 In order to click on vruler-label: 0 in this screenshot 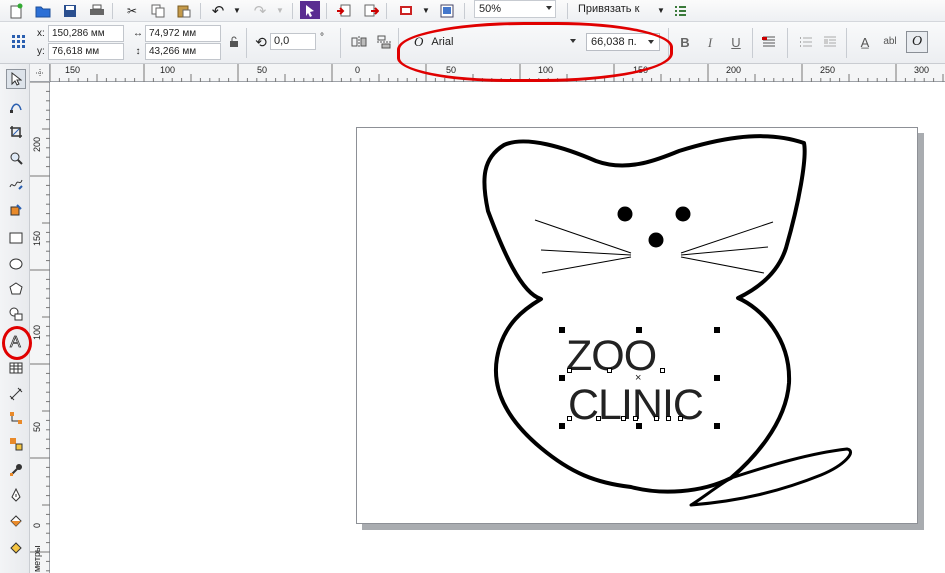, I will do `click(37, 525)`.